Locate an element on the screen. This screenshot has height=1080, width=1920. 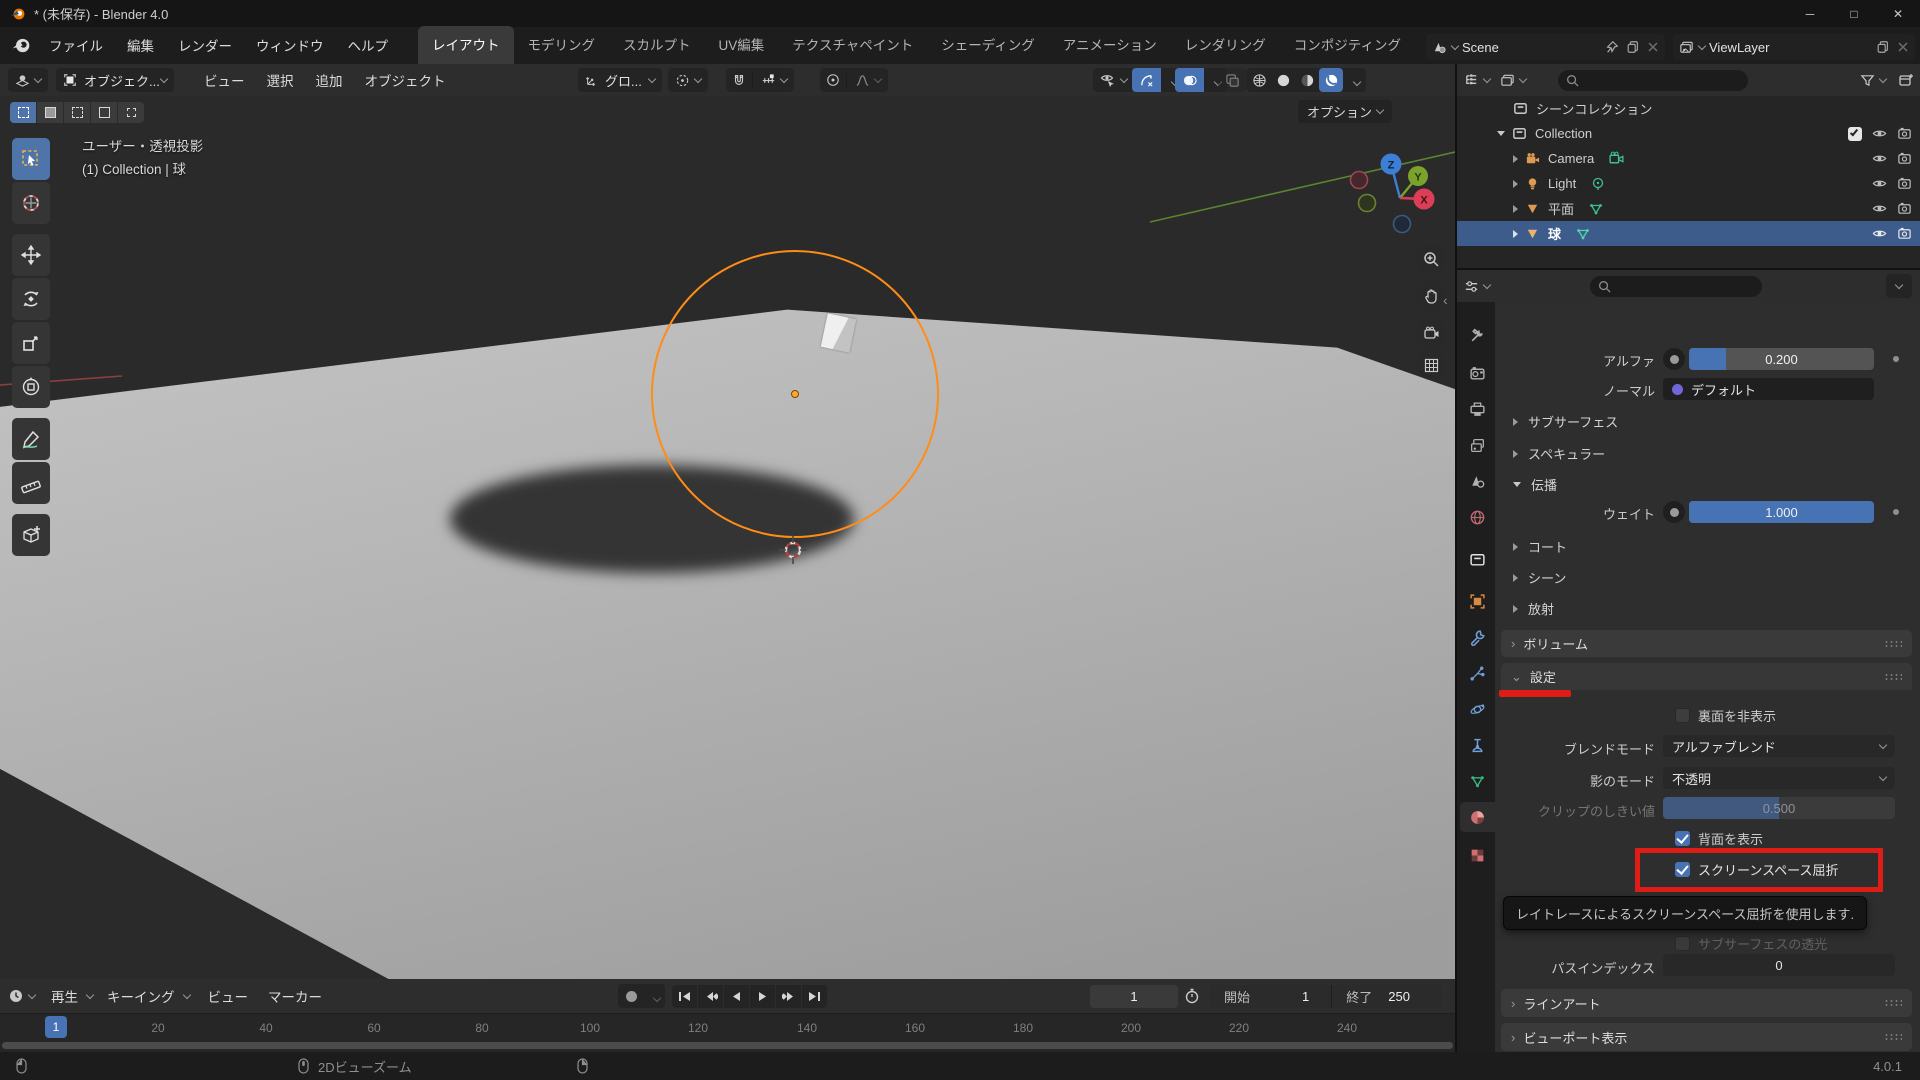
view-menu: ビュー is located at coordinates (228, 996).